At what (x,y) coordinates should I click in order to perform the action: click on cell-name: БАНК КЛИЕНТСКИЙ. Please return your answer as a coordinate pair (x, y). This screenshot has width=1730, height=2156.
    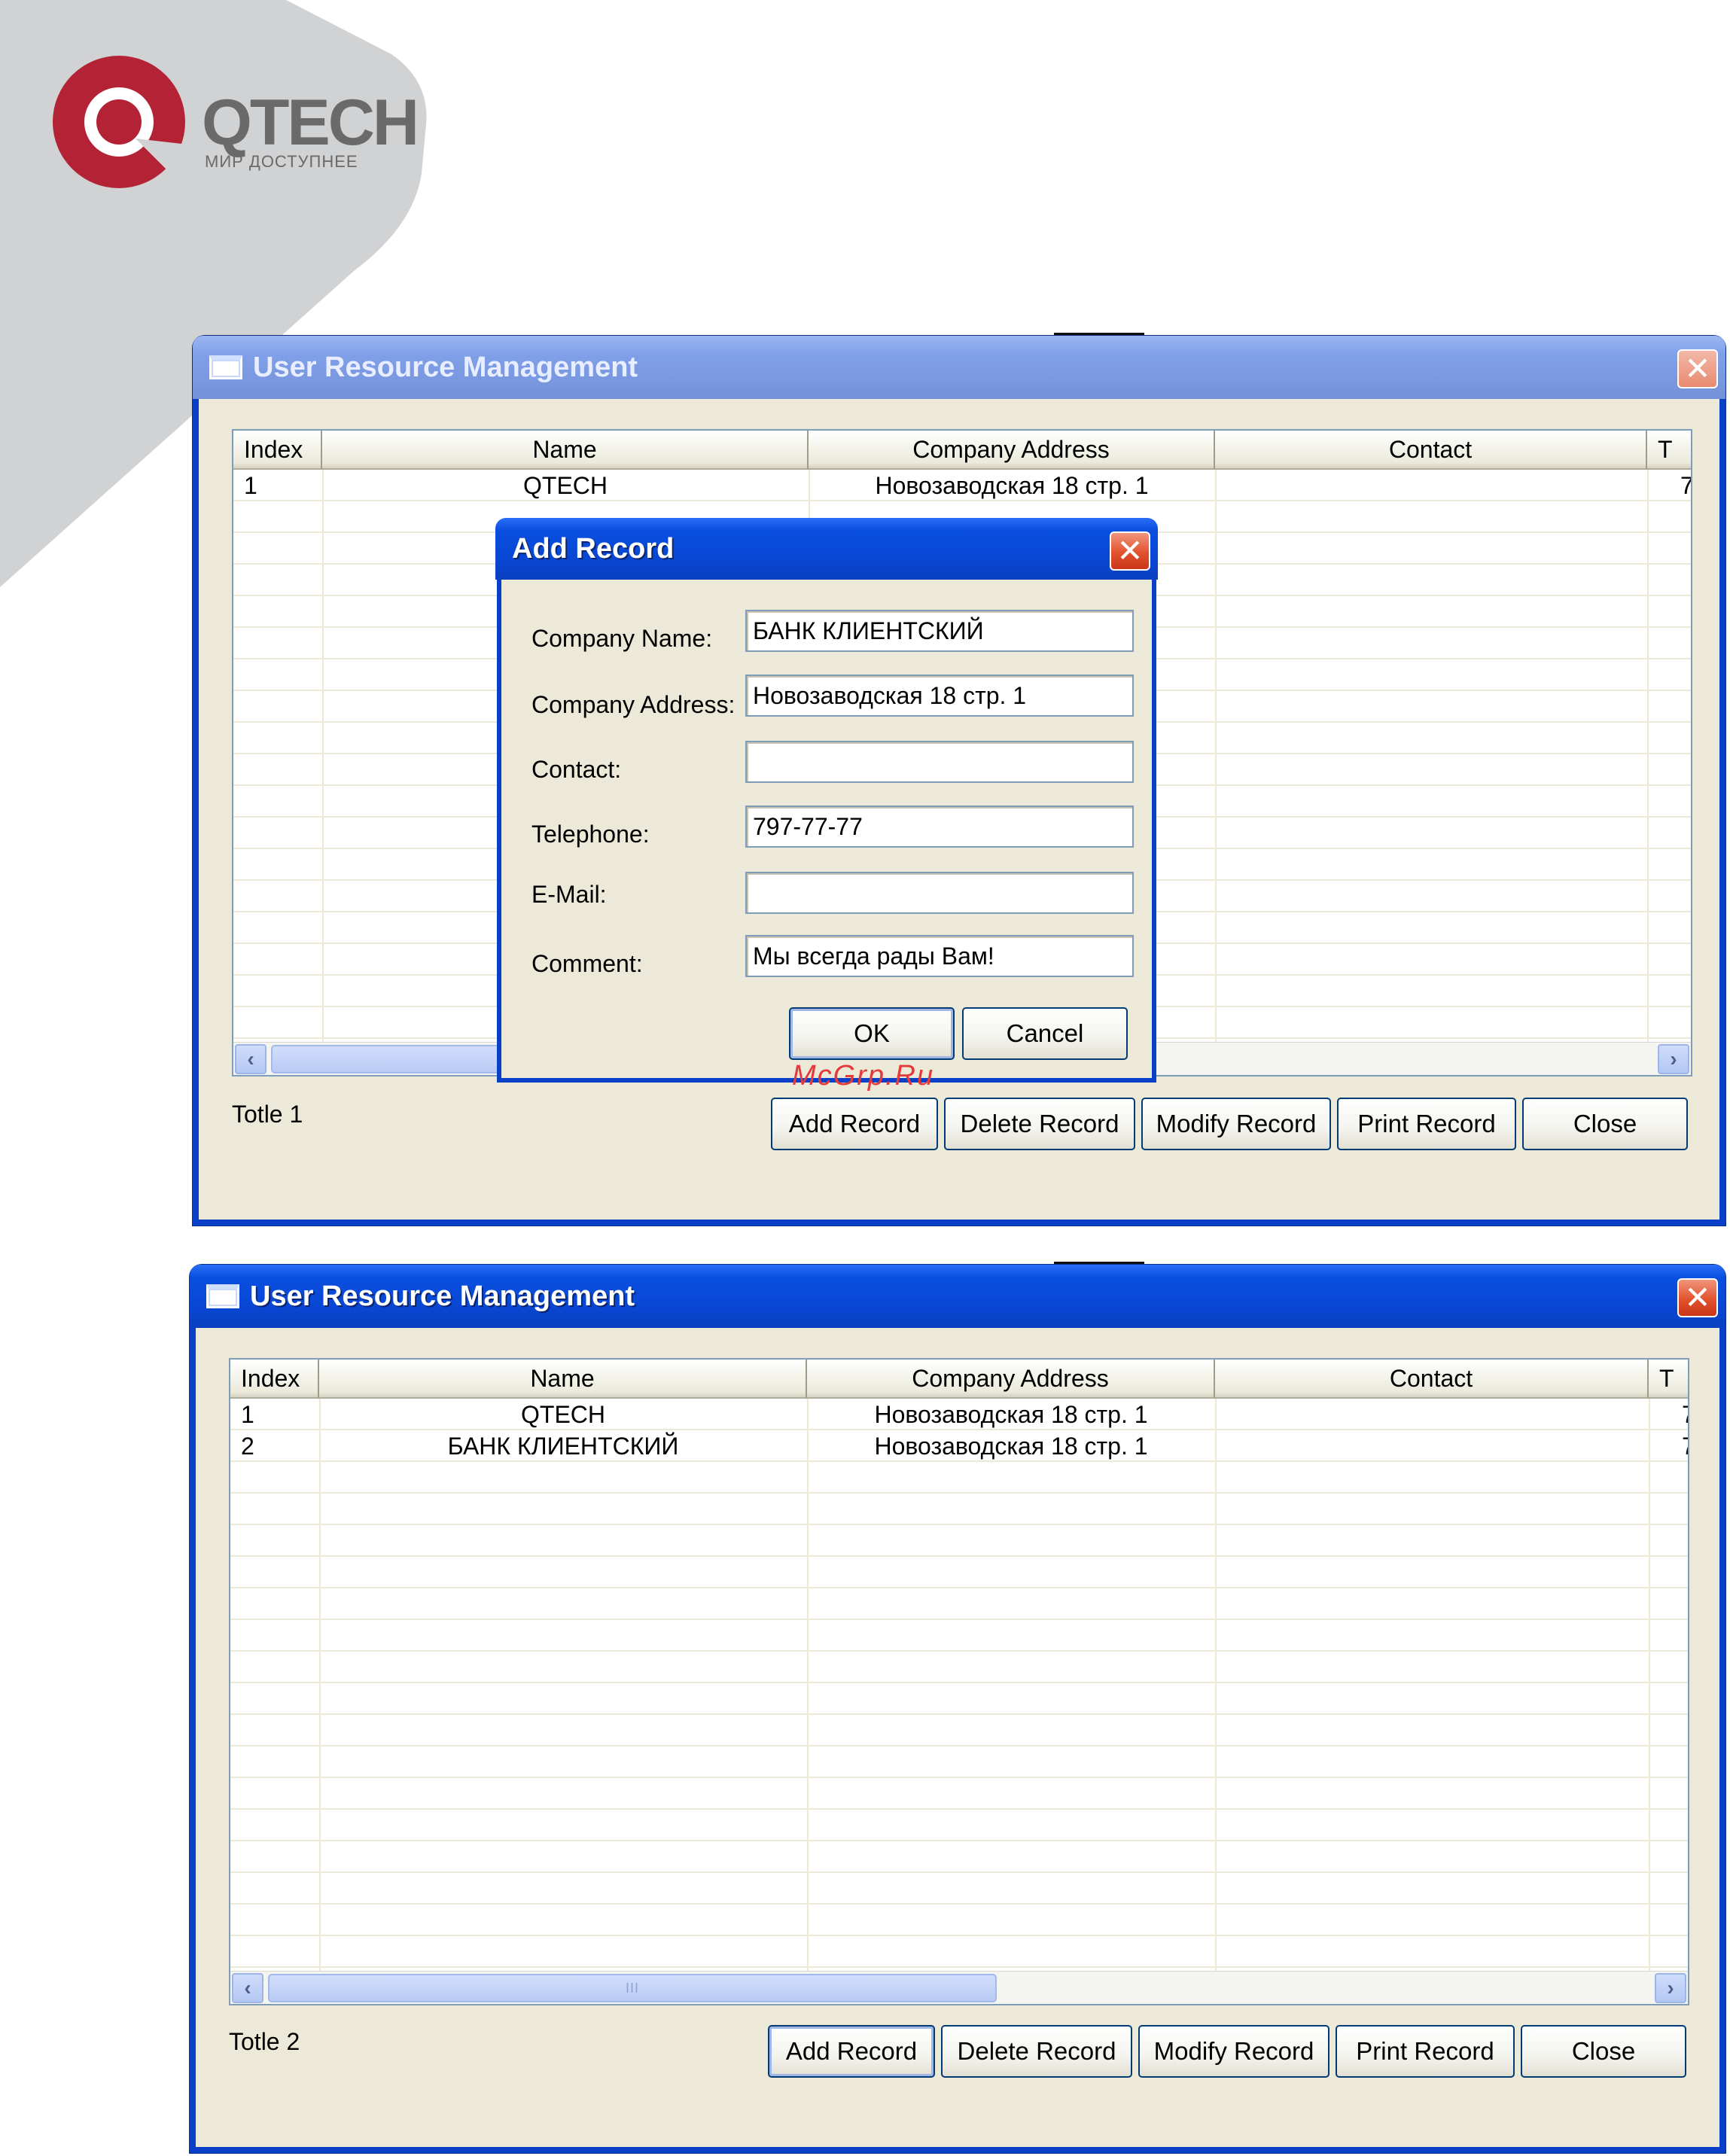
    Looking at the image, I should click on (563, 1447).